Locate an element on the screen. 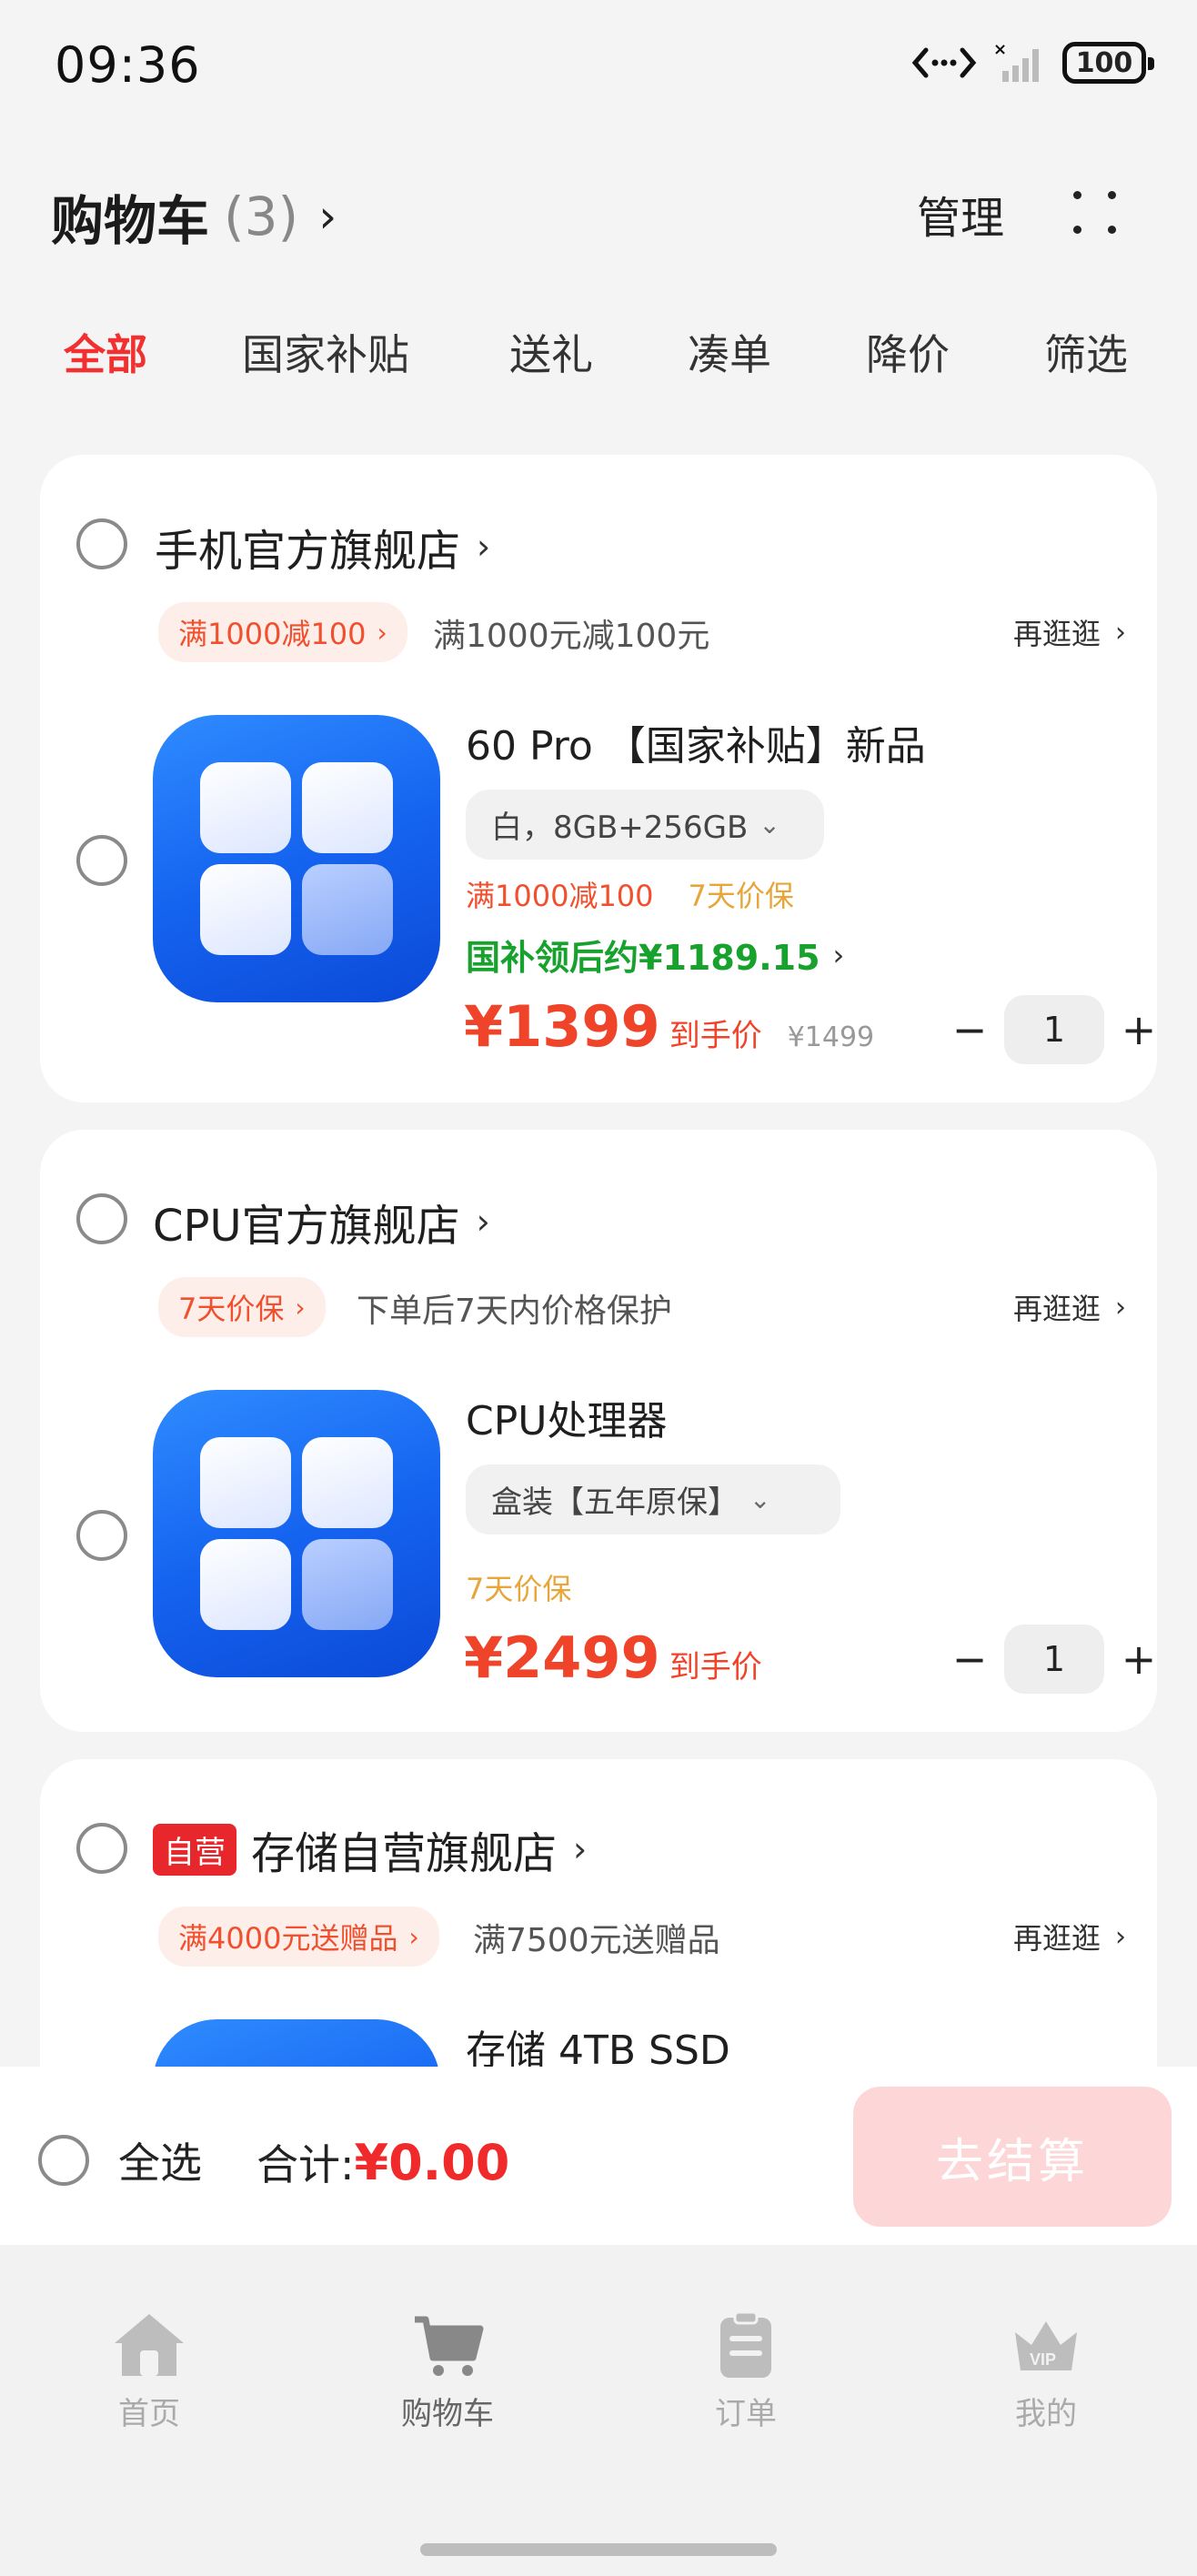 The width and height of the screenshot is (1197, 2576). vip-crown-icon: VIP is located at coordinates (1046, 2345).